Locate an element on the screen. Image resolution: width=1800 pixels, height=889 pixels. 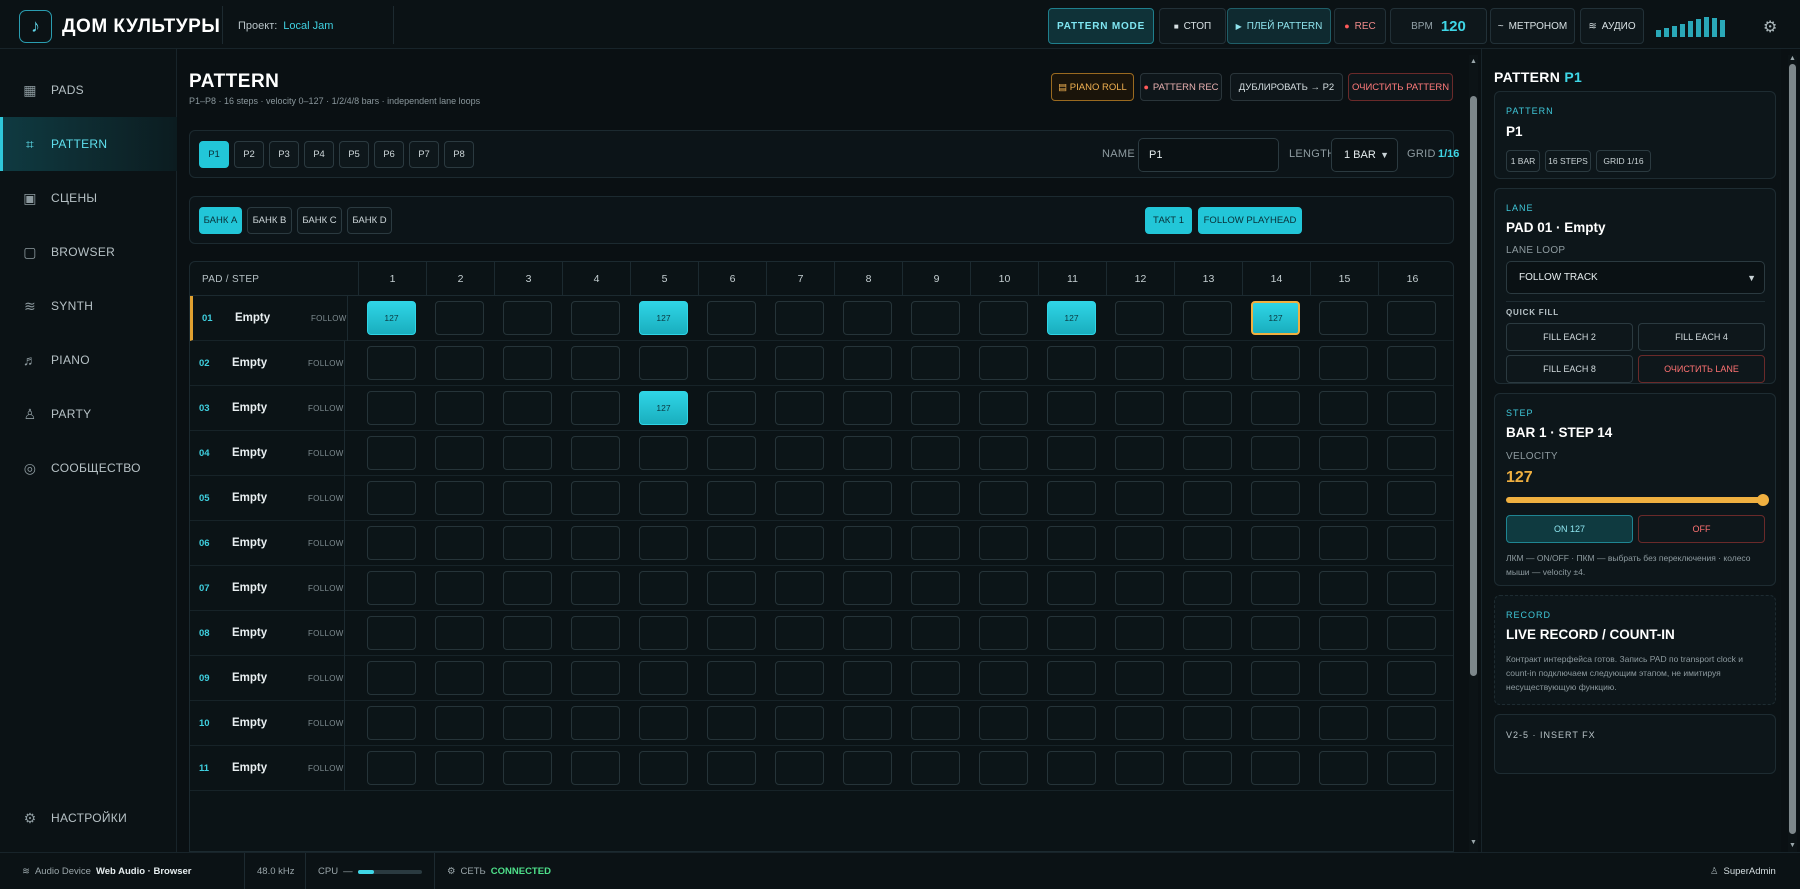
fill-each-8-button: FILL EACH 8 is located at coordinates (1569, 369).